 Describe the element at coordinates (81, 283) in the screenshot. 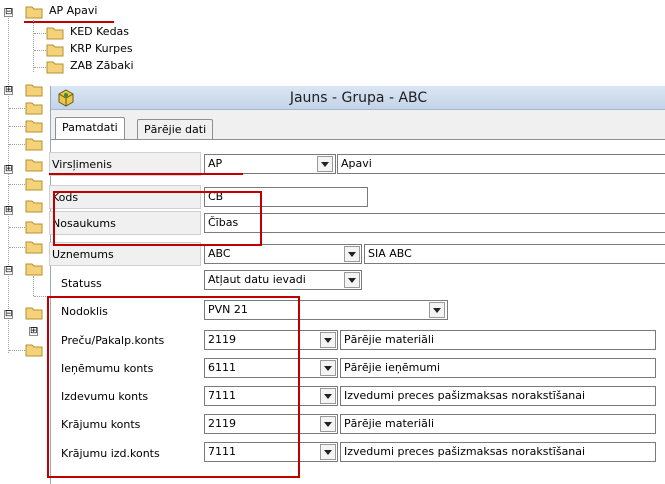

I see `status-label: Statuss` at that location.